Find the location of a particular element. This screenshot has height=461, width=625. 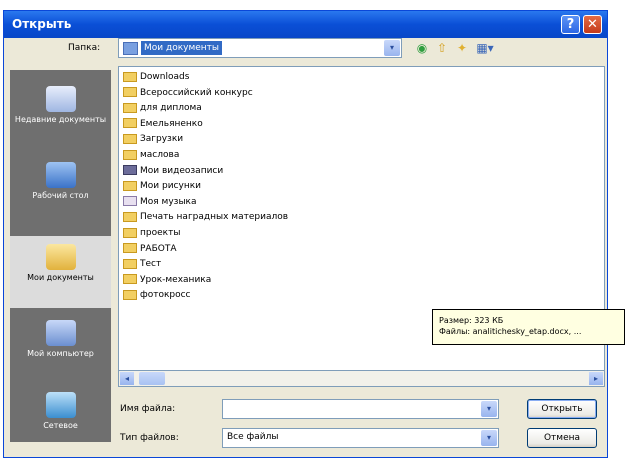

window-title: Открыть is located at coordinates (42, 24).